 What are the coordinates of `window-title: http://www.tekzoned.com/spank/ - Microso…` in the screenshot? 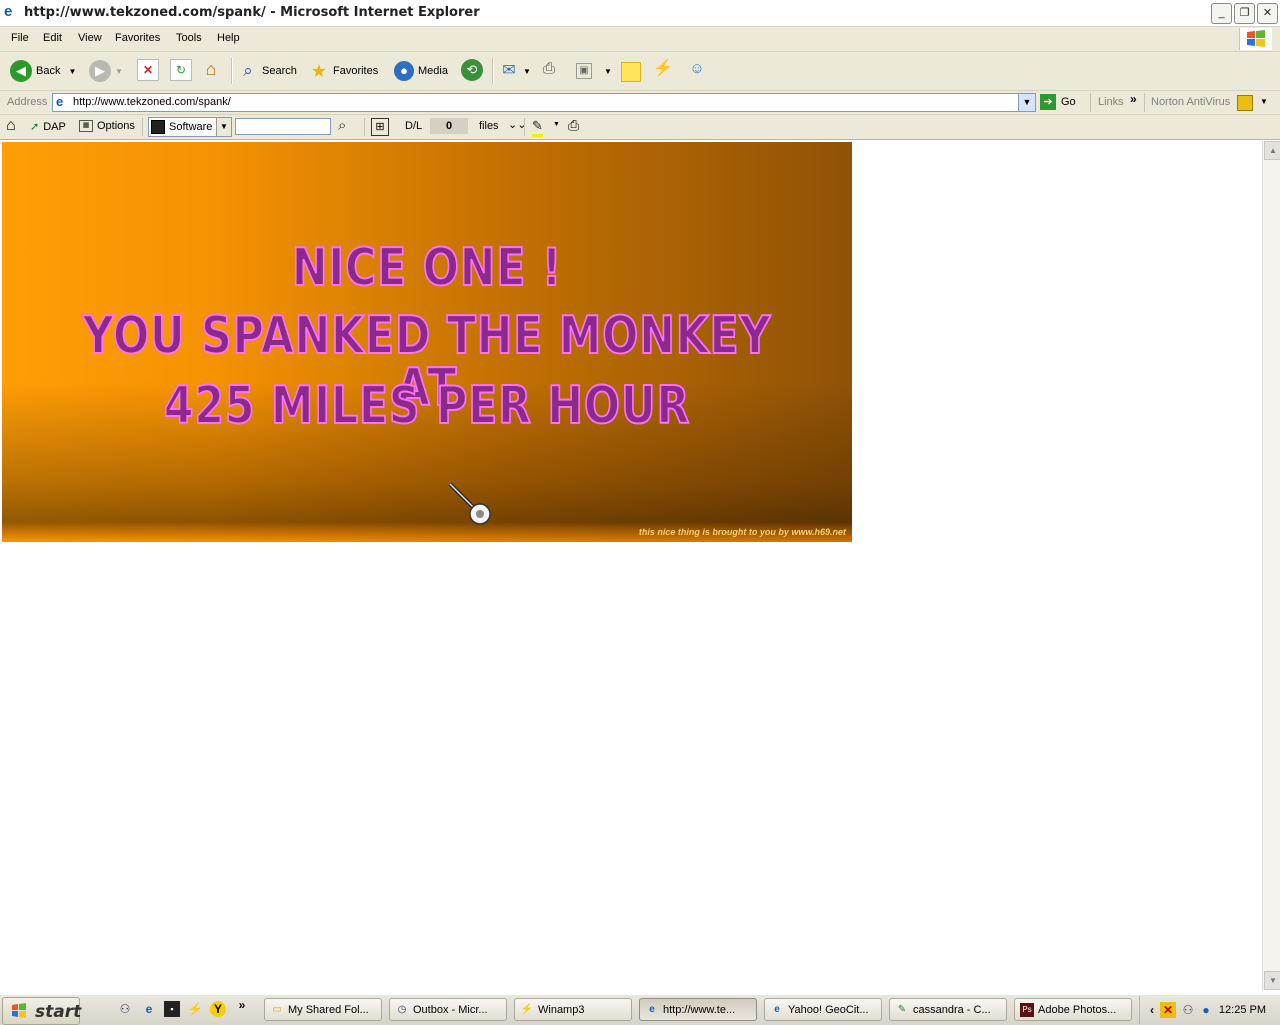 It's located at (252, 12).